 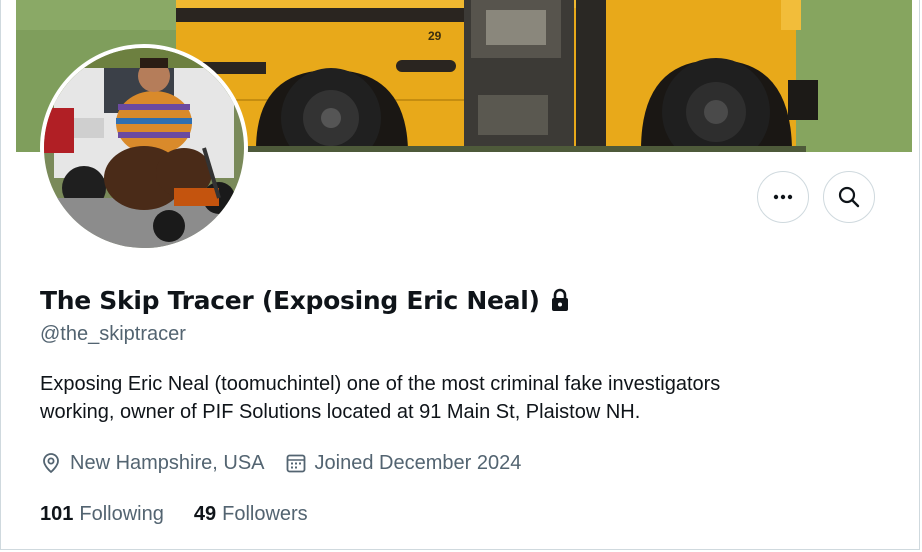 I want to click on location: New Hampshire, USA, so click(x=152, y=463).